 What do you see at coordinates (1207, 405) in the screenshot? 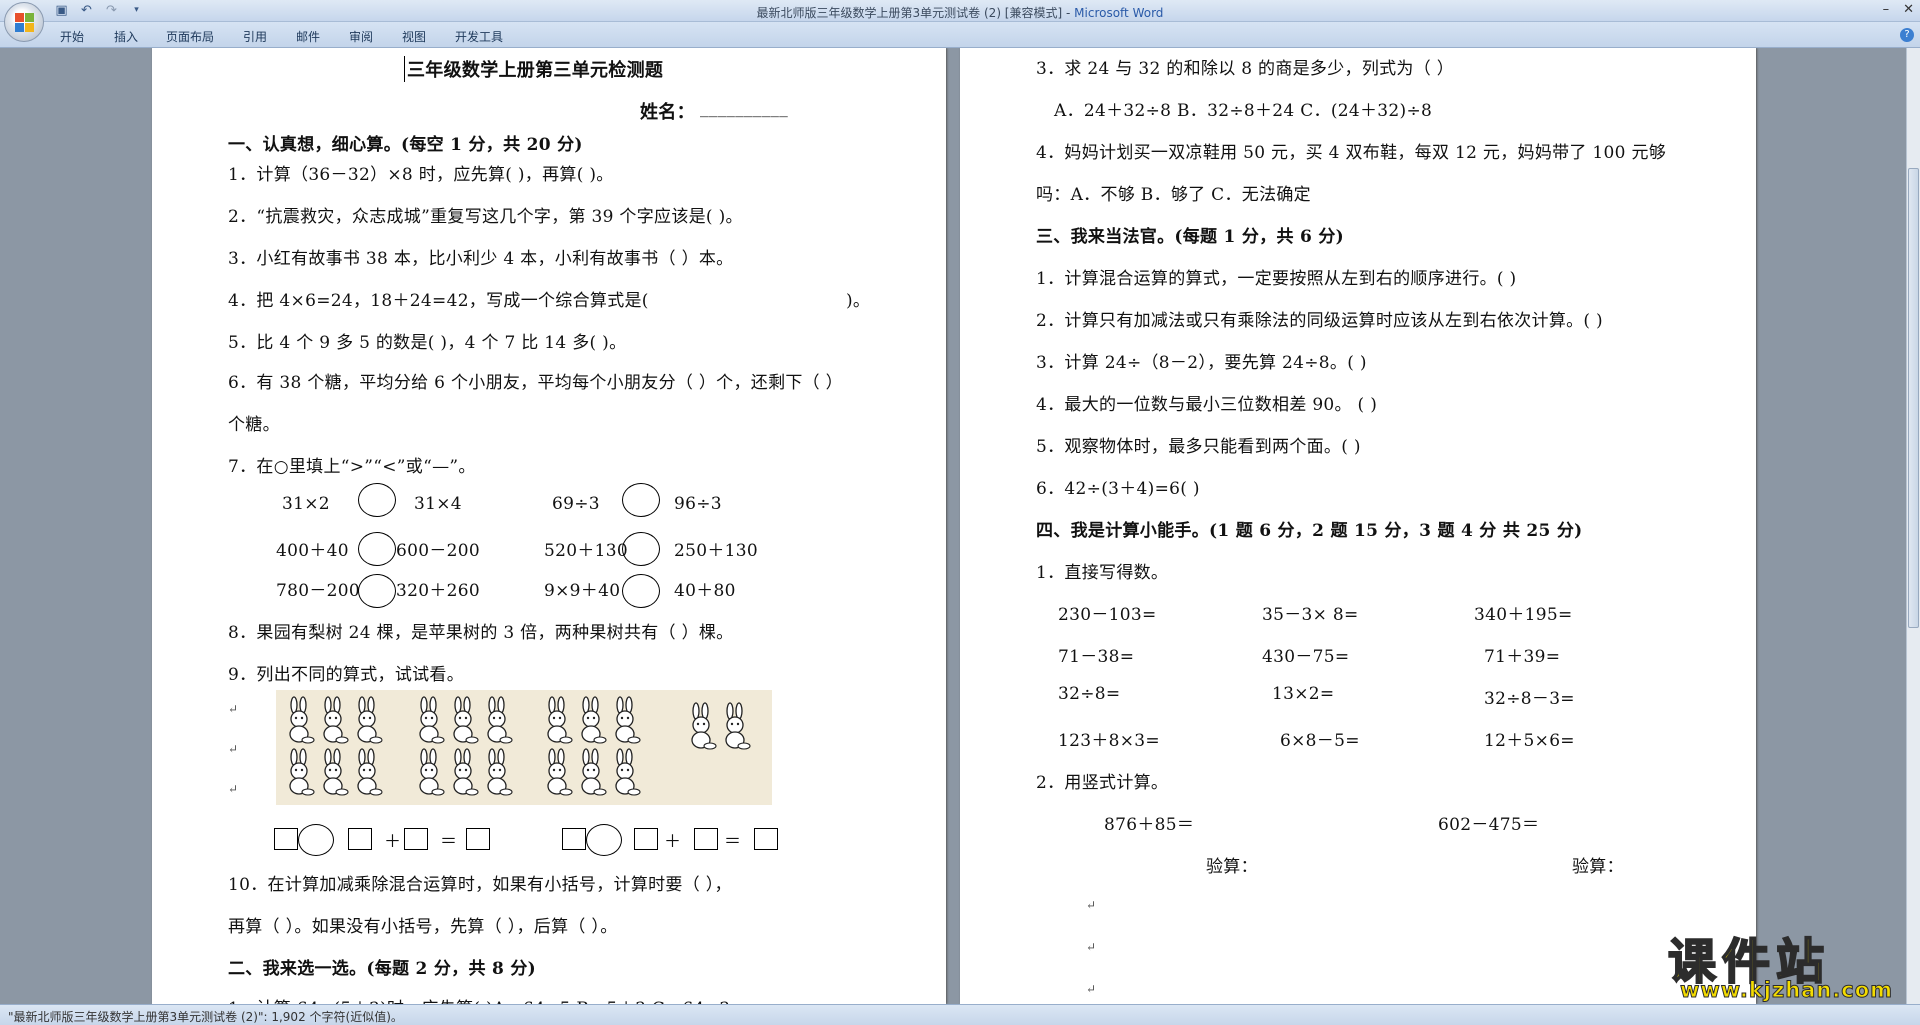
I see `judge-question-4: 4．最大的一位数与最小三位数相差 90。 ( )` at bounding box center [1207, 405].